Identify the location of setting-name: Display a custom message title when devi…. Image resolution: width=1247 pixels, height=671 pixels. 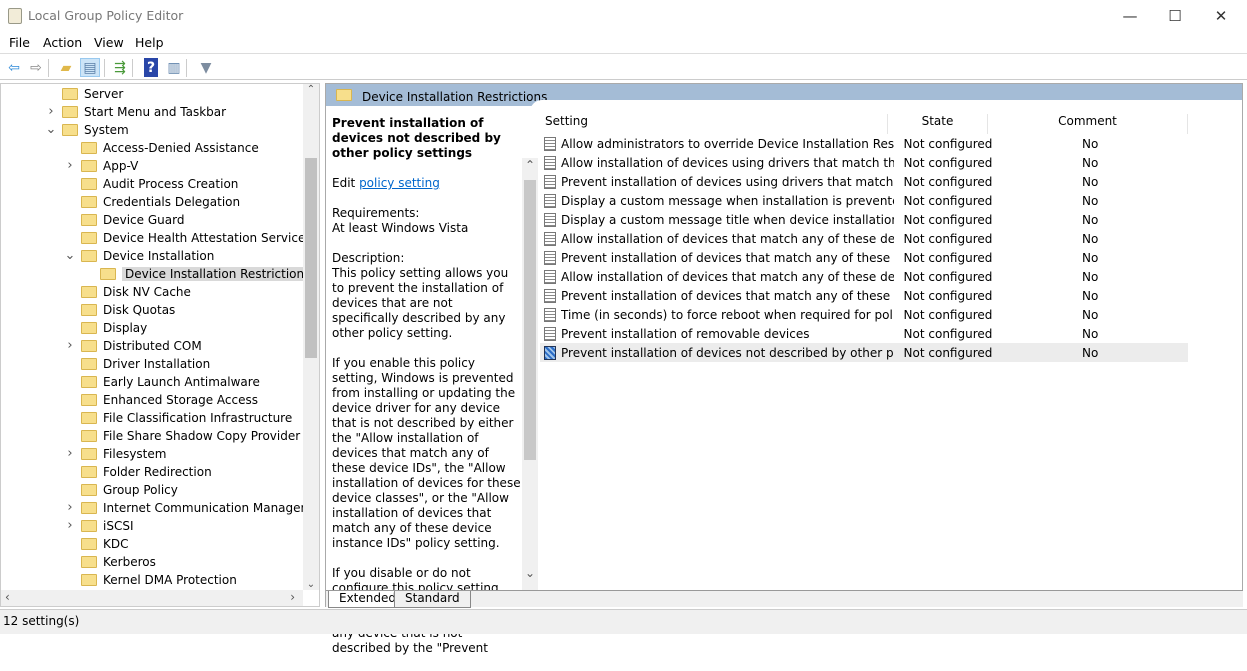
(727, 219).